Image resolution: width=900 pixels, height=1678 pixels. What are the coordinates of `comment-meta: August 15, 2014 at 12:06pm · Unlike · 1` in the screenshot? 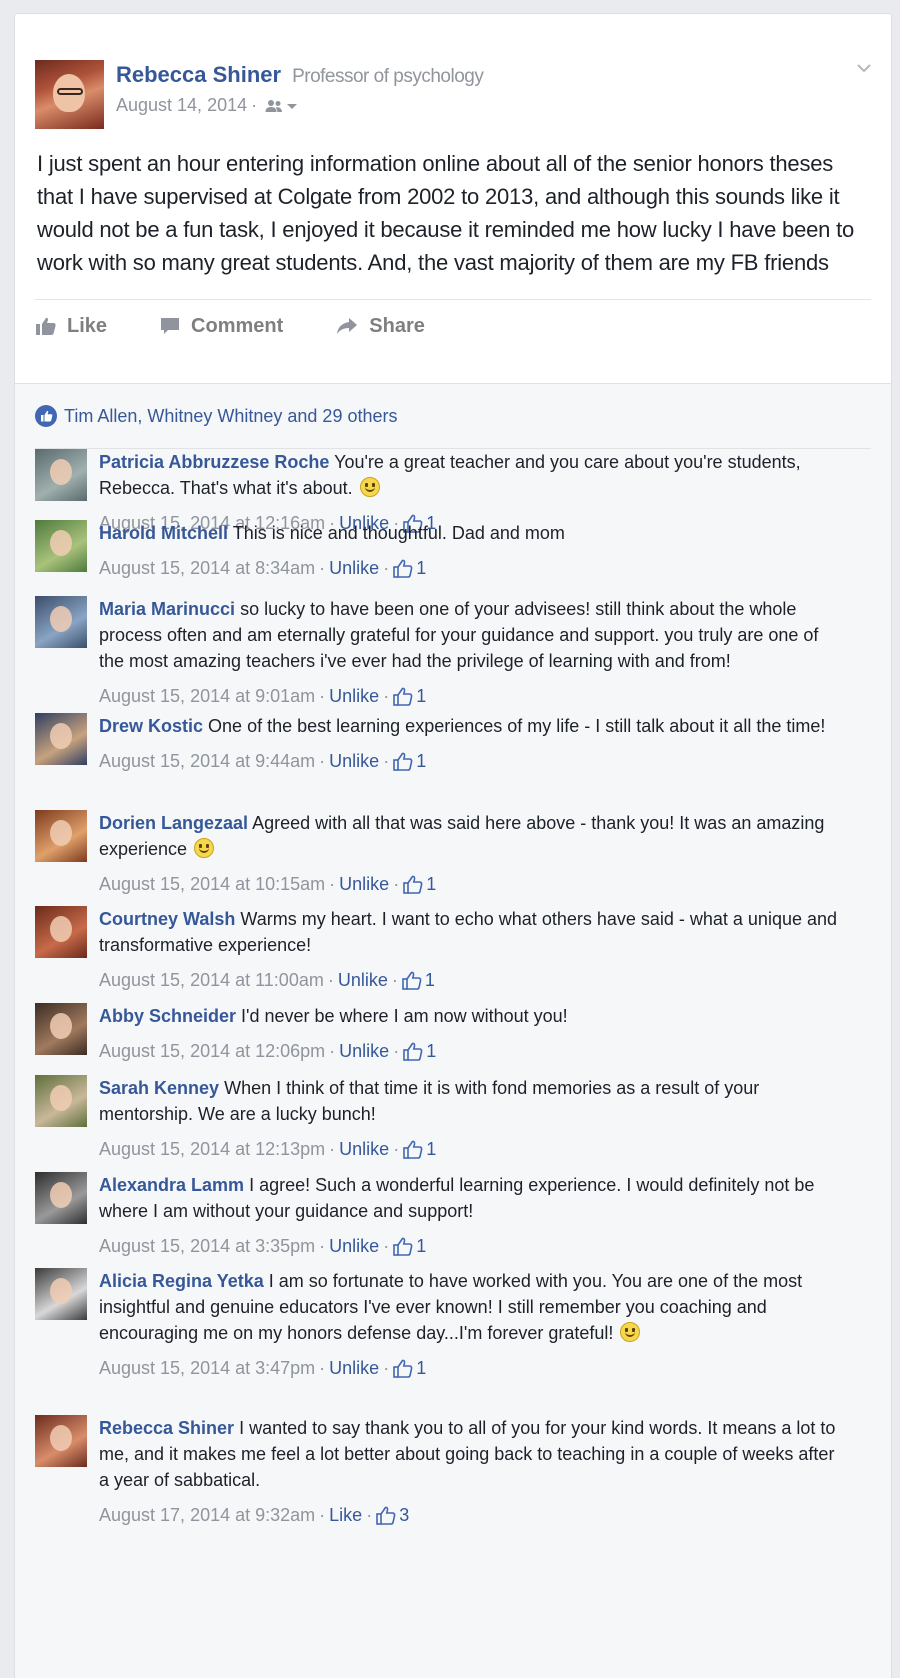 It's located at (469, 1051).